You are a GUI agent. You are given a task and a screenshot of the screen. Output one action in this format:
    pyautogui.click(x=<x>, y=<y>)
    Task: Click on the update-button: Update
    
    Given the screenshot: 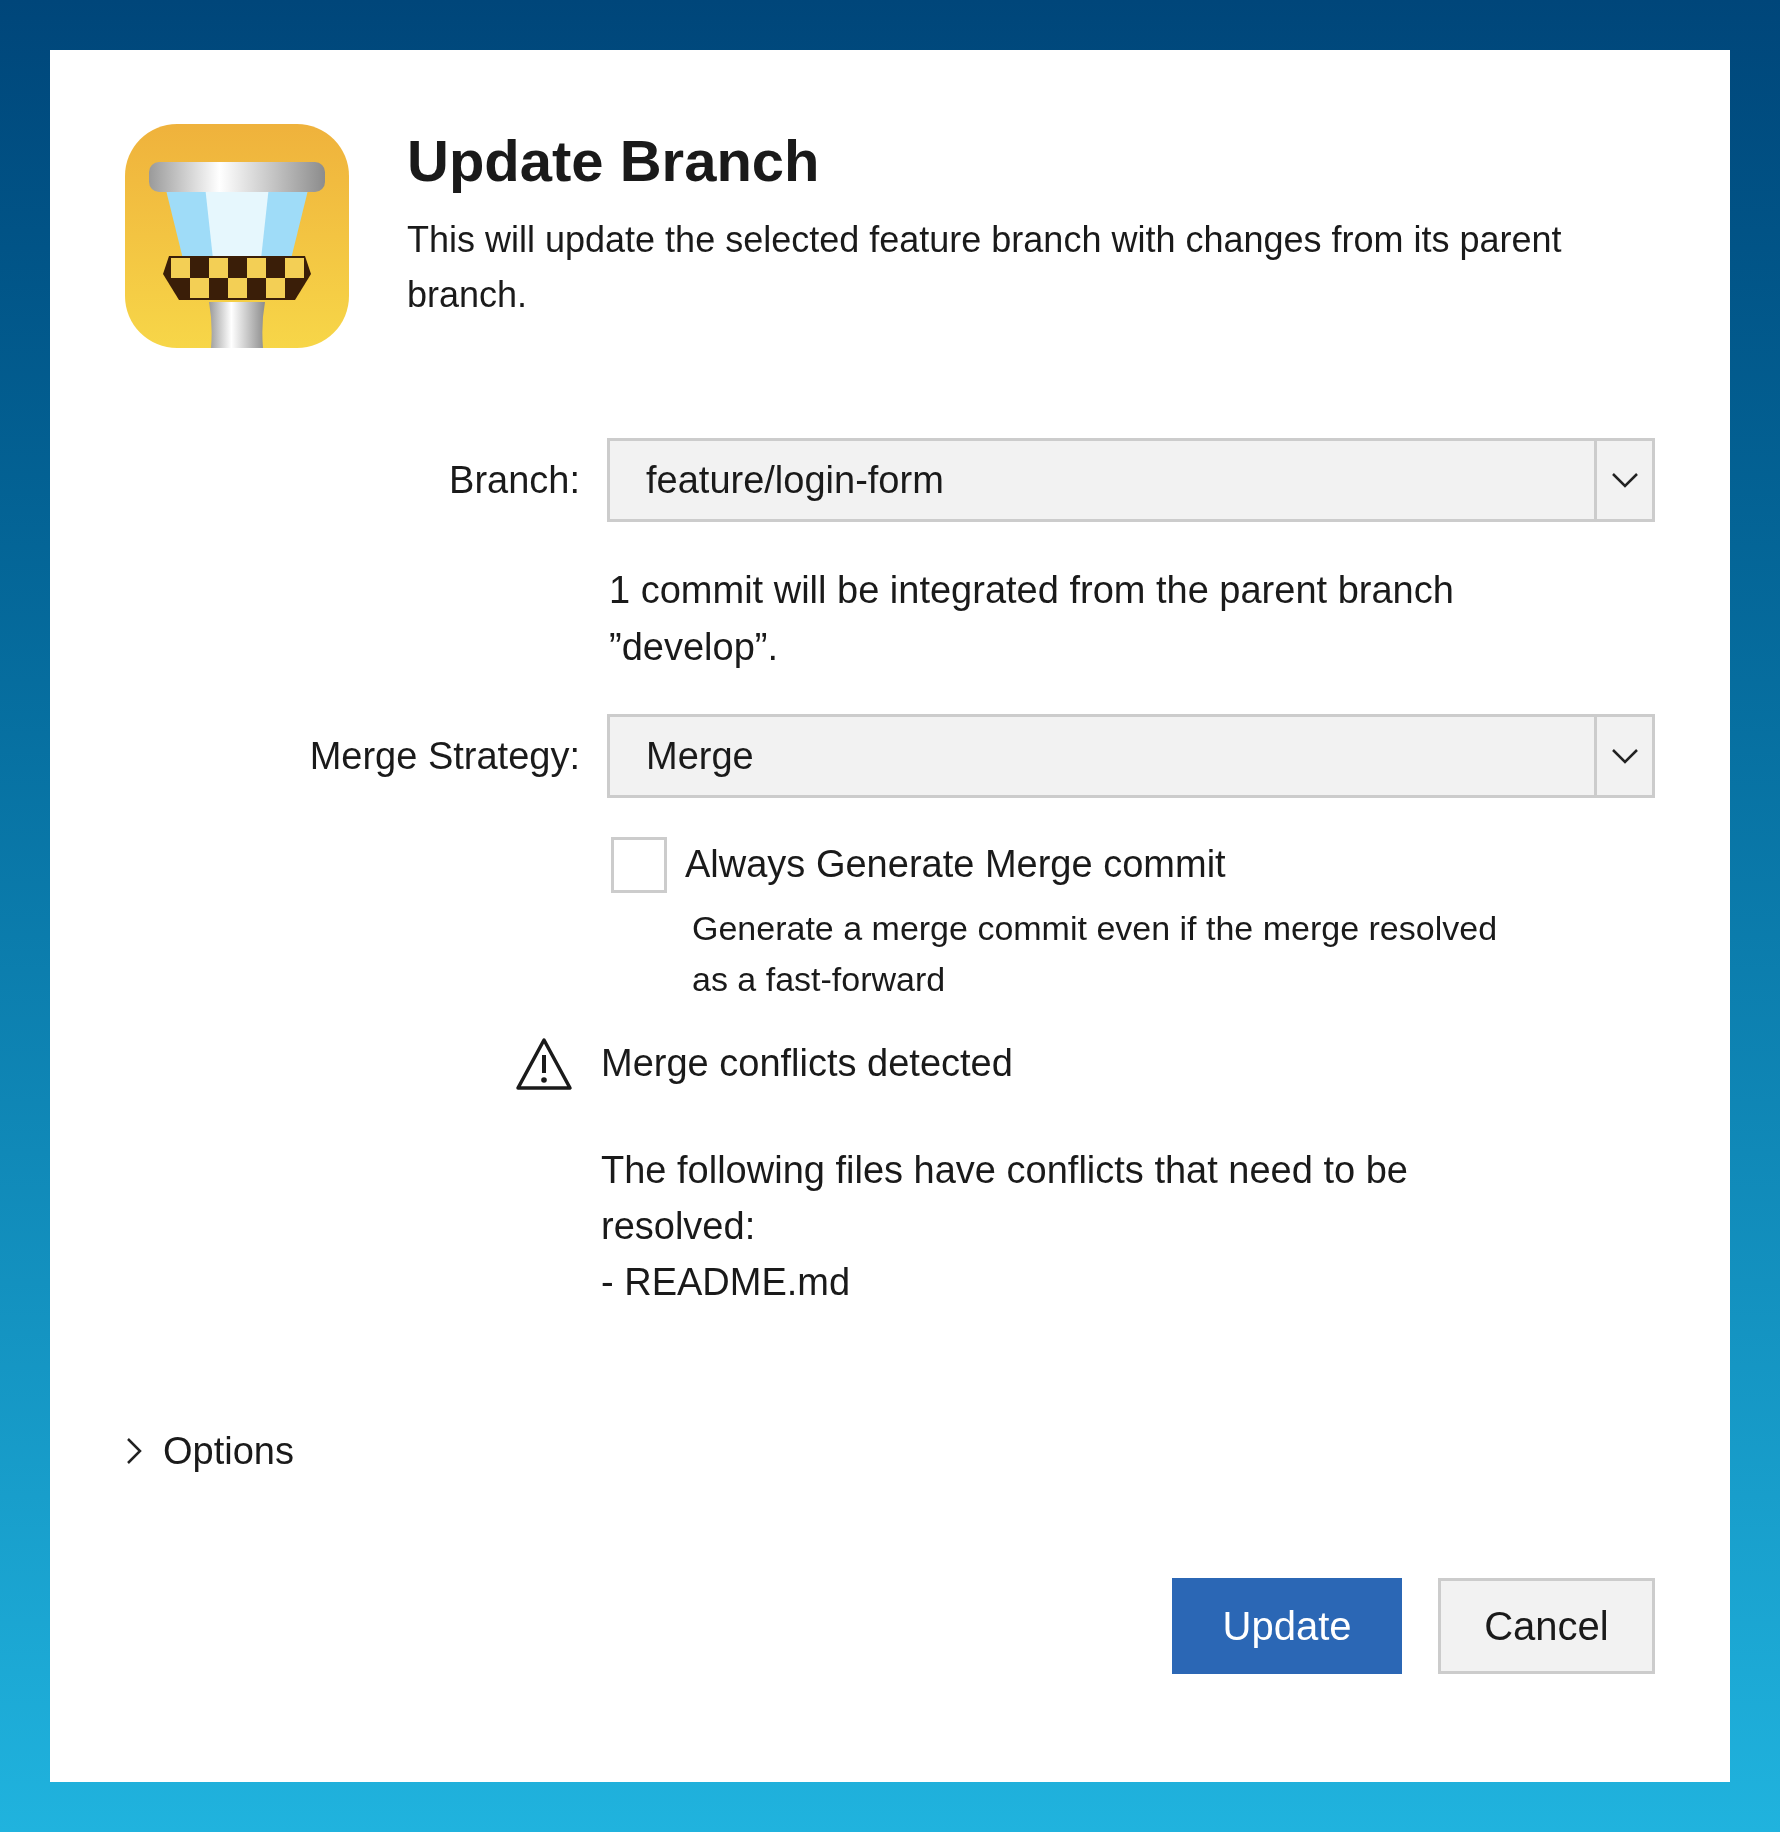 What is the action you would take?
    pyautogui.click(x=1287, y=1625)
    